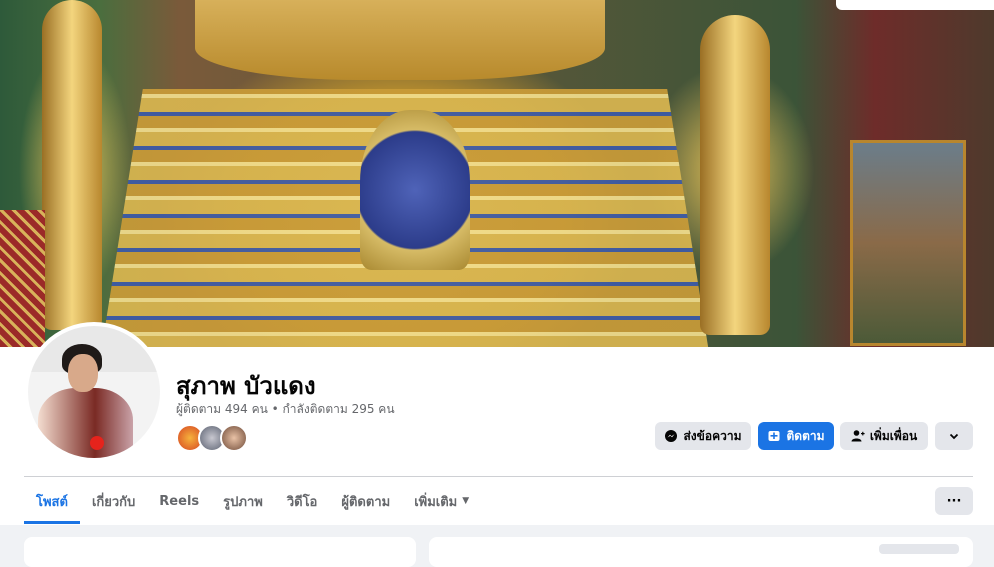 This screenshot has height=567, width=994. Describe the element at coordinates (498, 476) in the screenshot. I see `header-divider` at that location.